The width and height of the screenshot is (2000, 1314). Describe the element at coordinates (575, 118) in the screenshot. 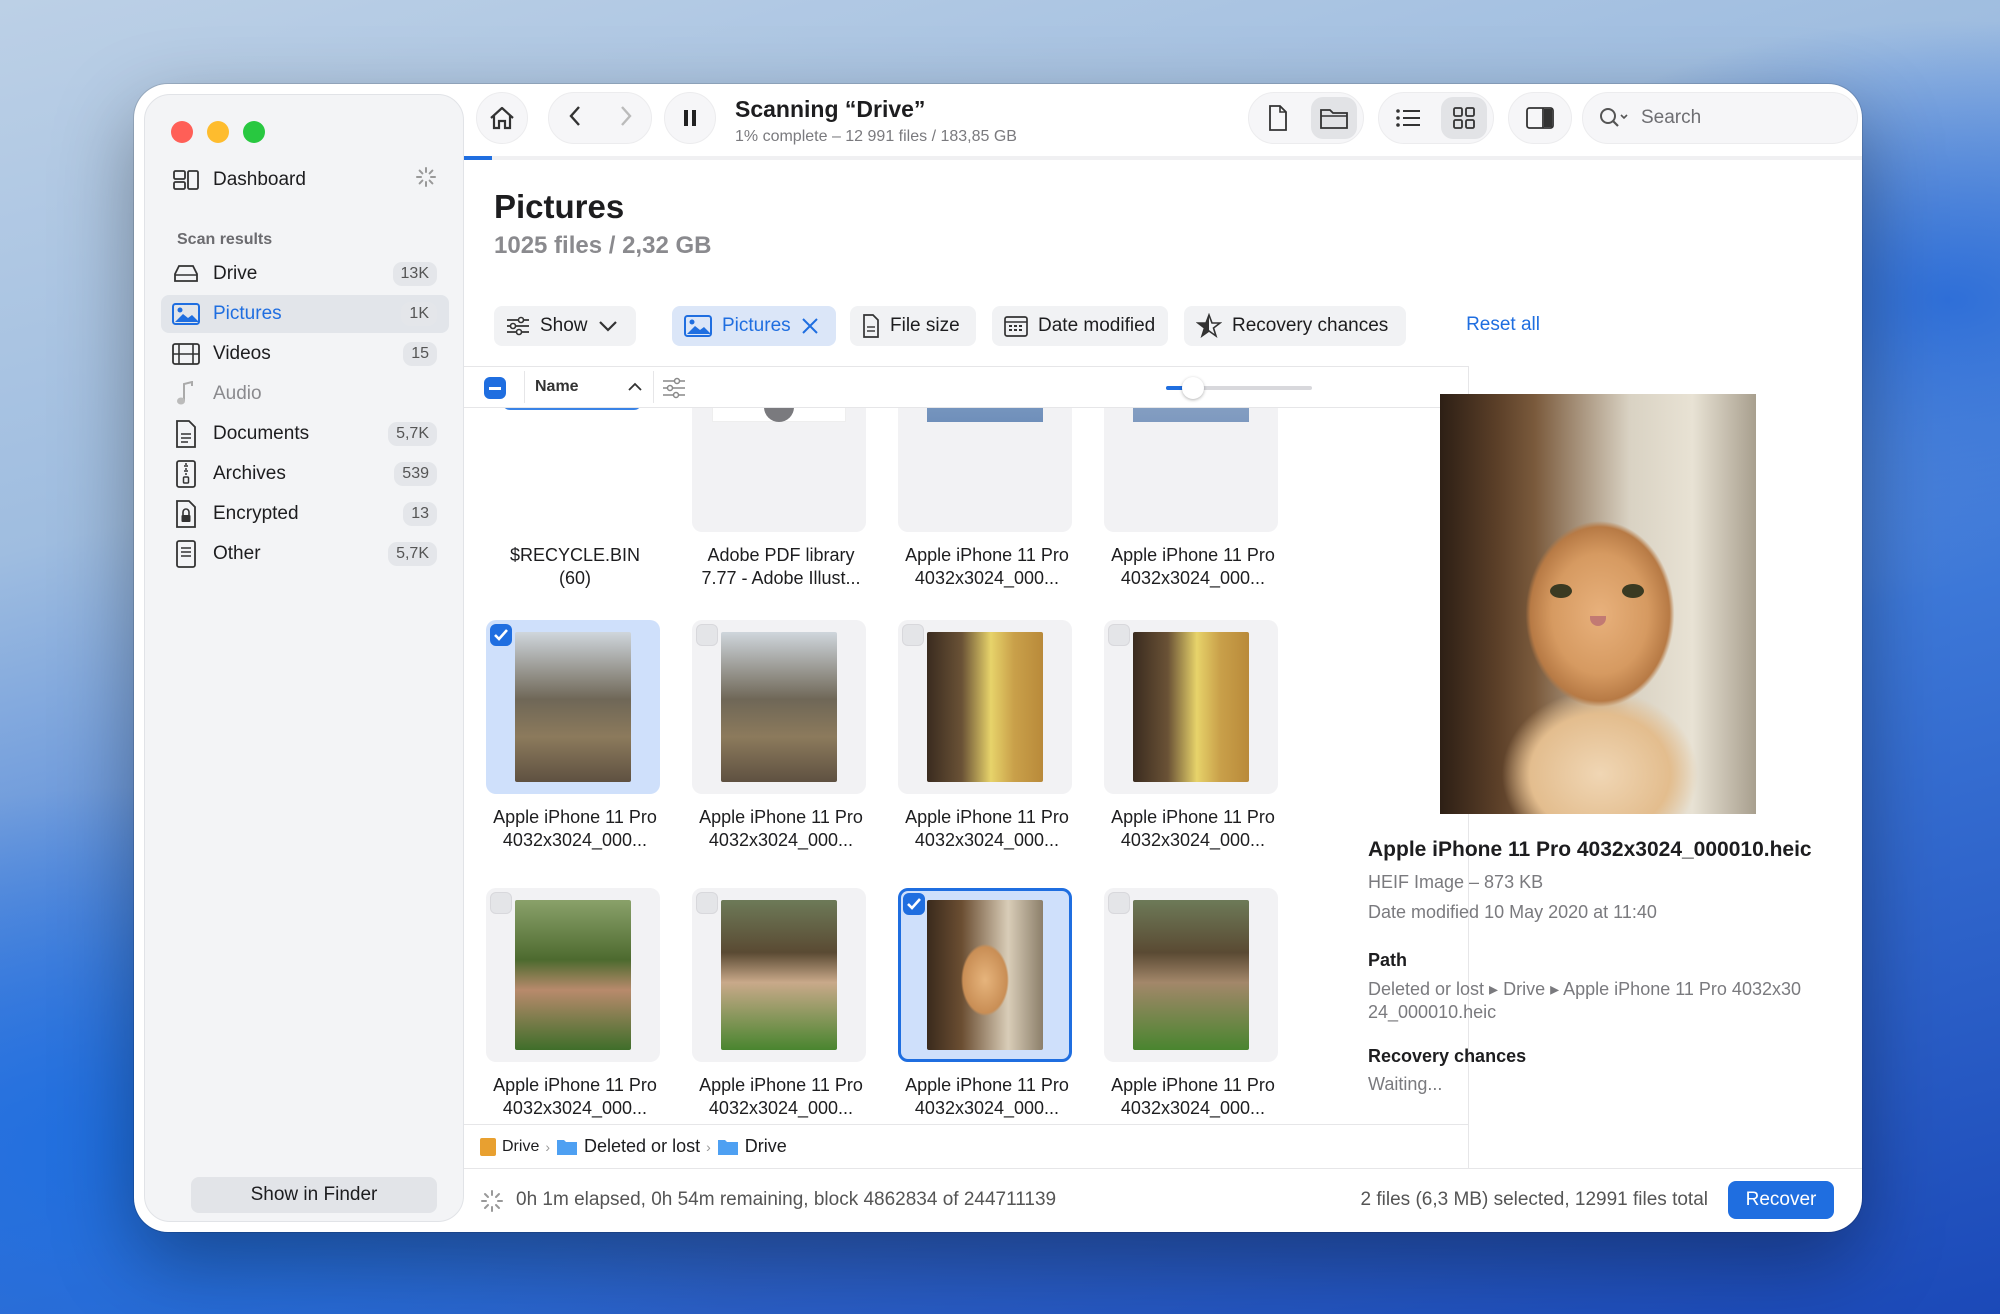

I see `back-button` at that location.